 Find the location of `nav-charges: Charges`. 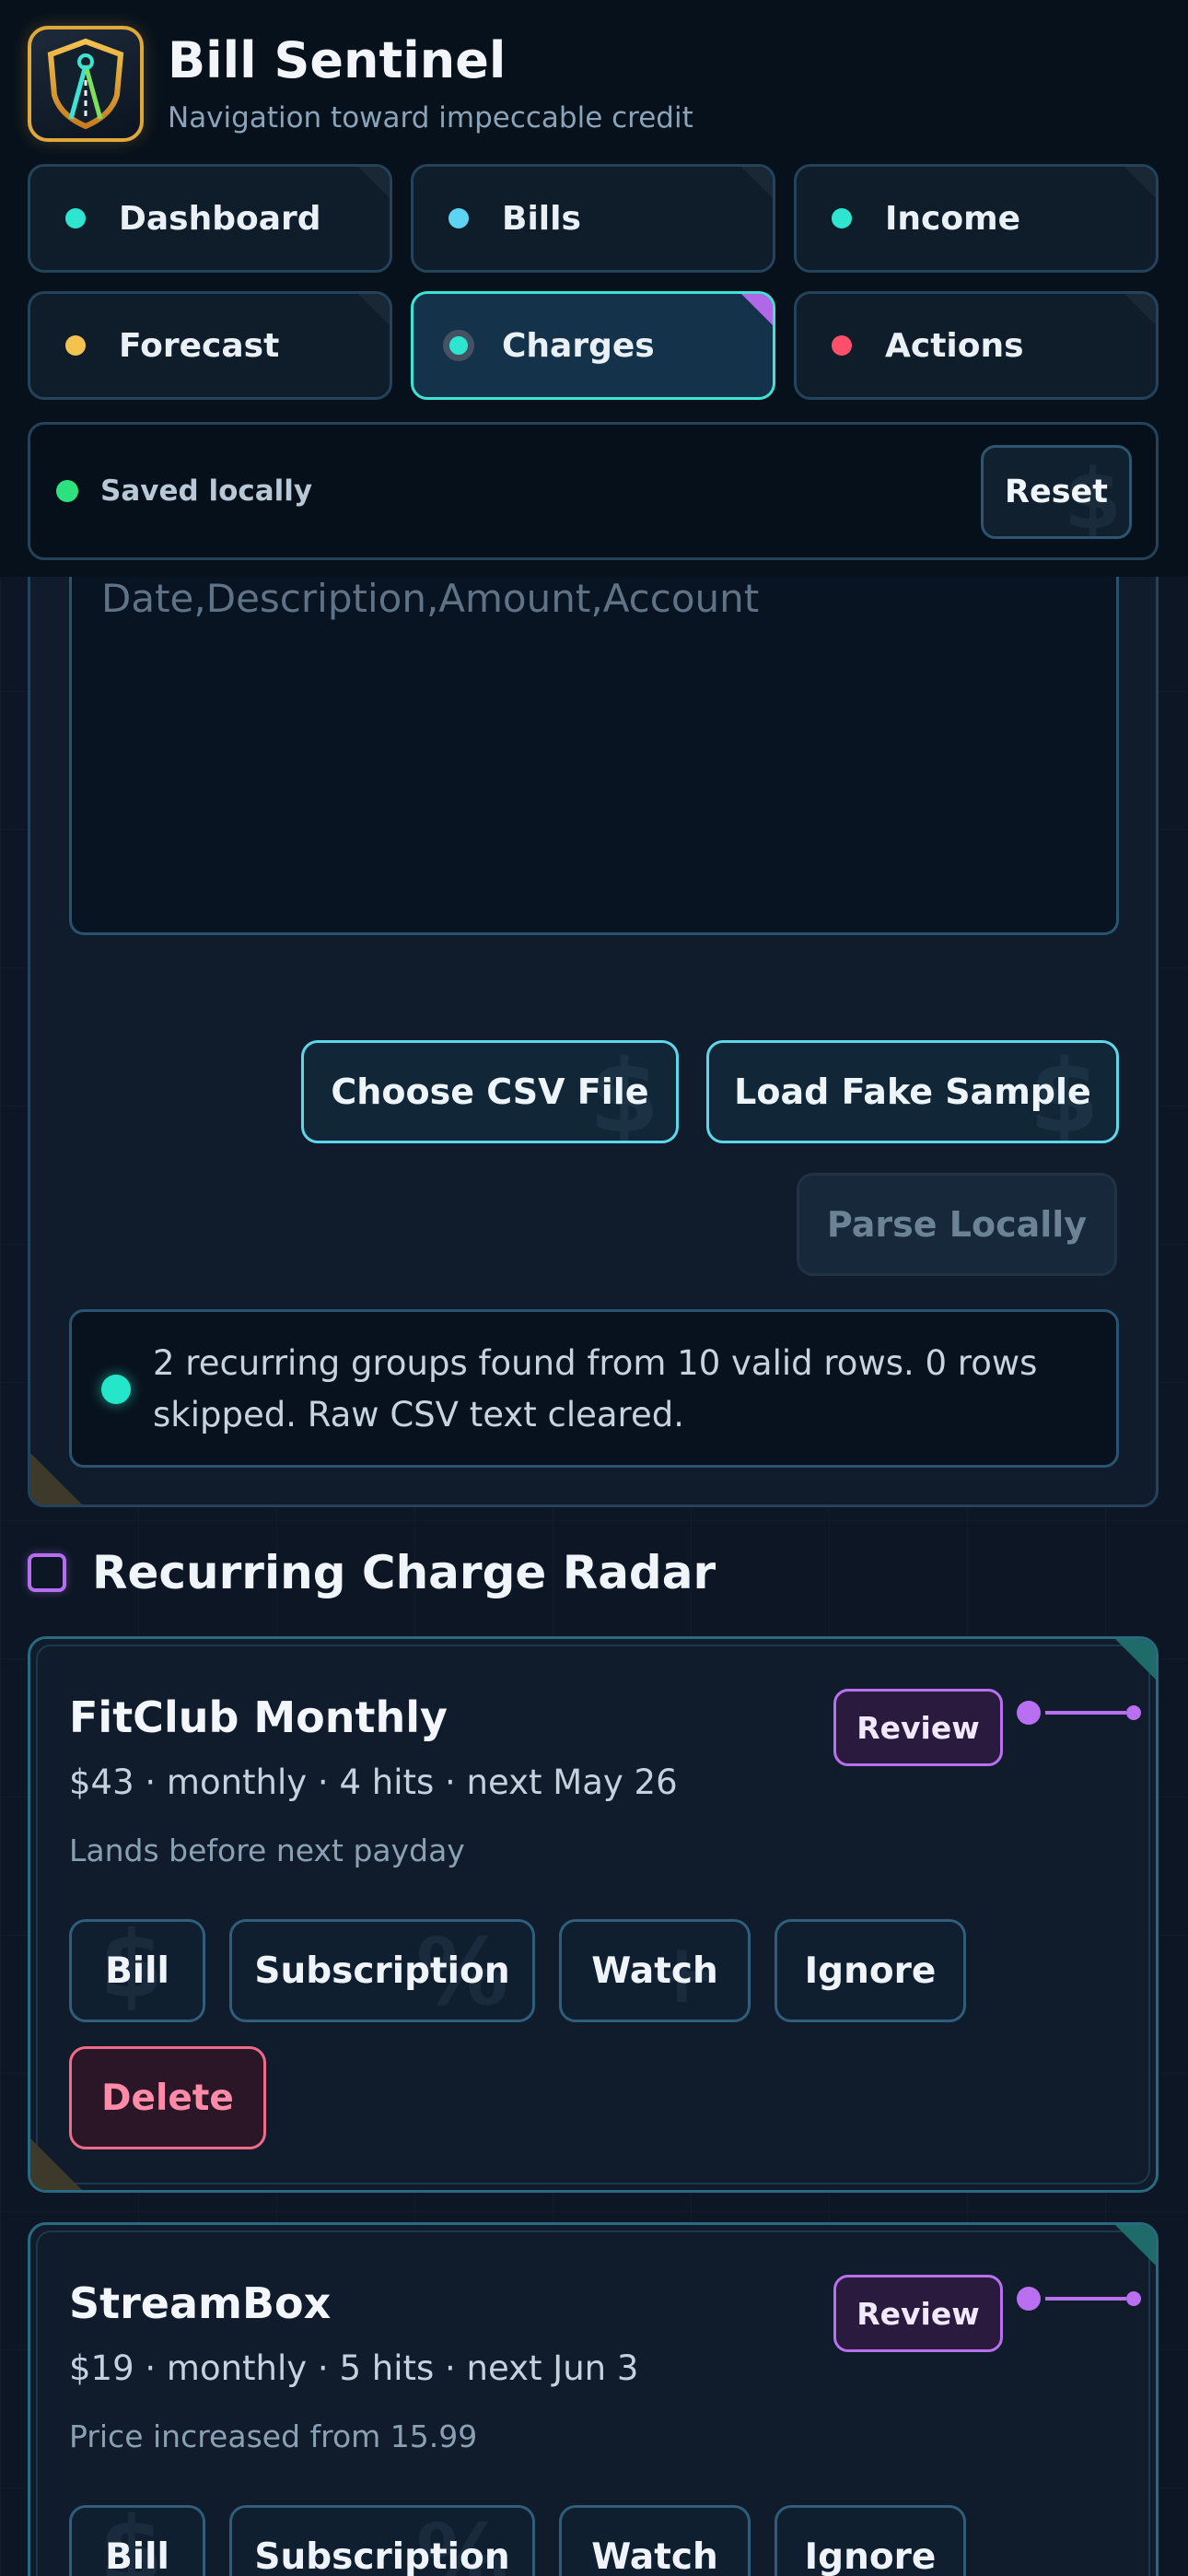

nav-charges: Charges is located at coordinates (593, 345).